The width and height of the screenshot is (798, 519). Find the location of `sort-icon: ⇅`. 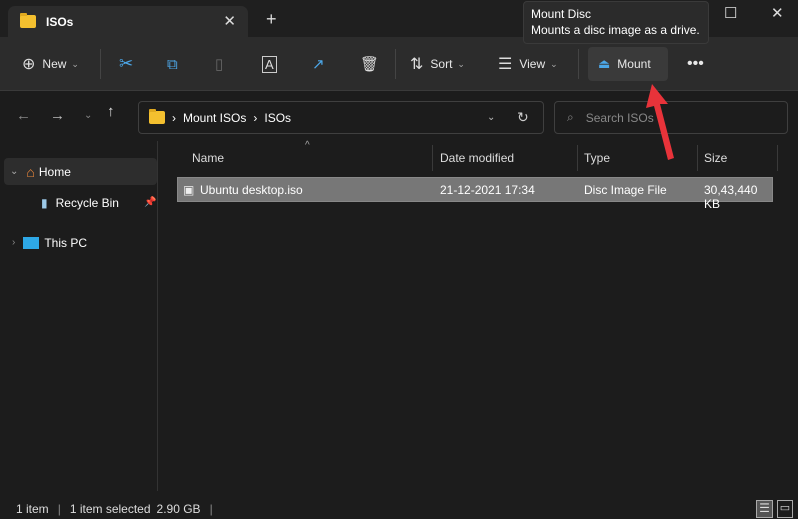

sort-icon: ⇅ is located at coordinates (417, 64).